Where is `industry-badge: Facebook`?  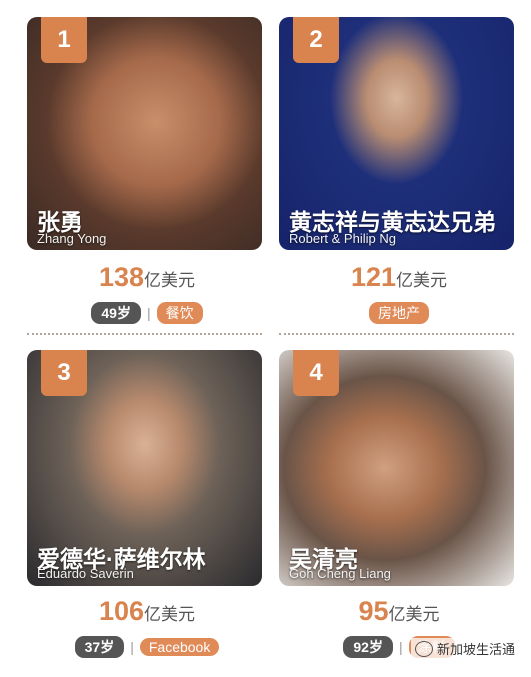 industry-badge: Facebook is located at coordinates (179, 647).